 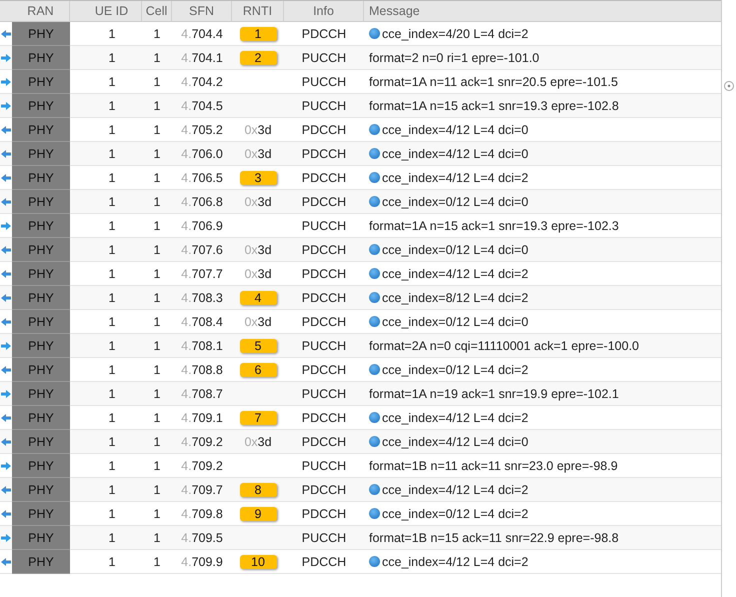 I want to click on table-cell: 4.709.2, so click(x=202, y=465).